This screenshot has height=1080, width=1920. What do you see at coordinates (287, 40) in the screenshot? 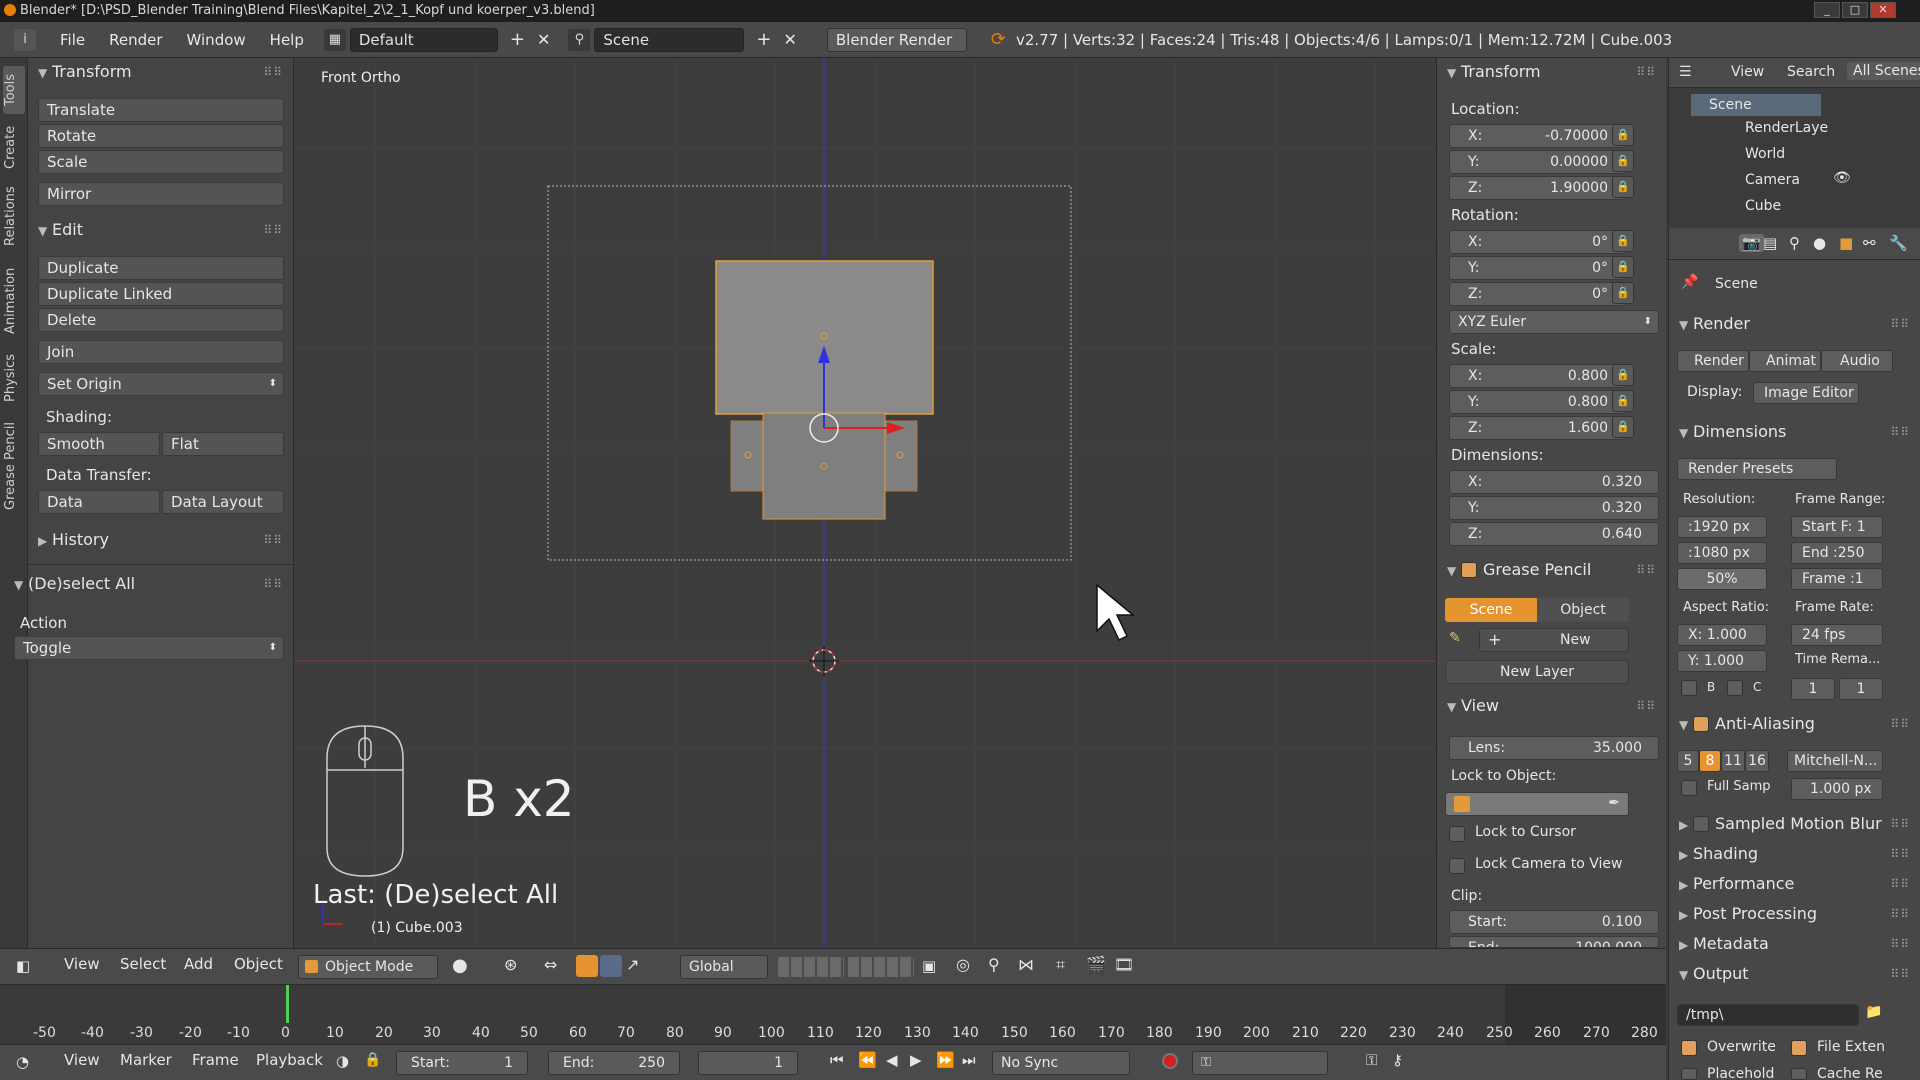
I see `menu-help: Help` at bounding box center [287, 40].